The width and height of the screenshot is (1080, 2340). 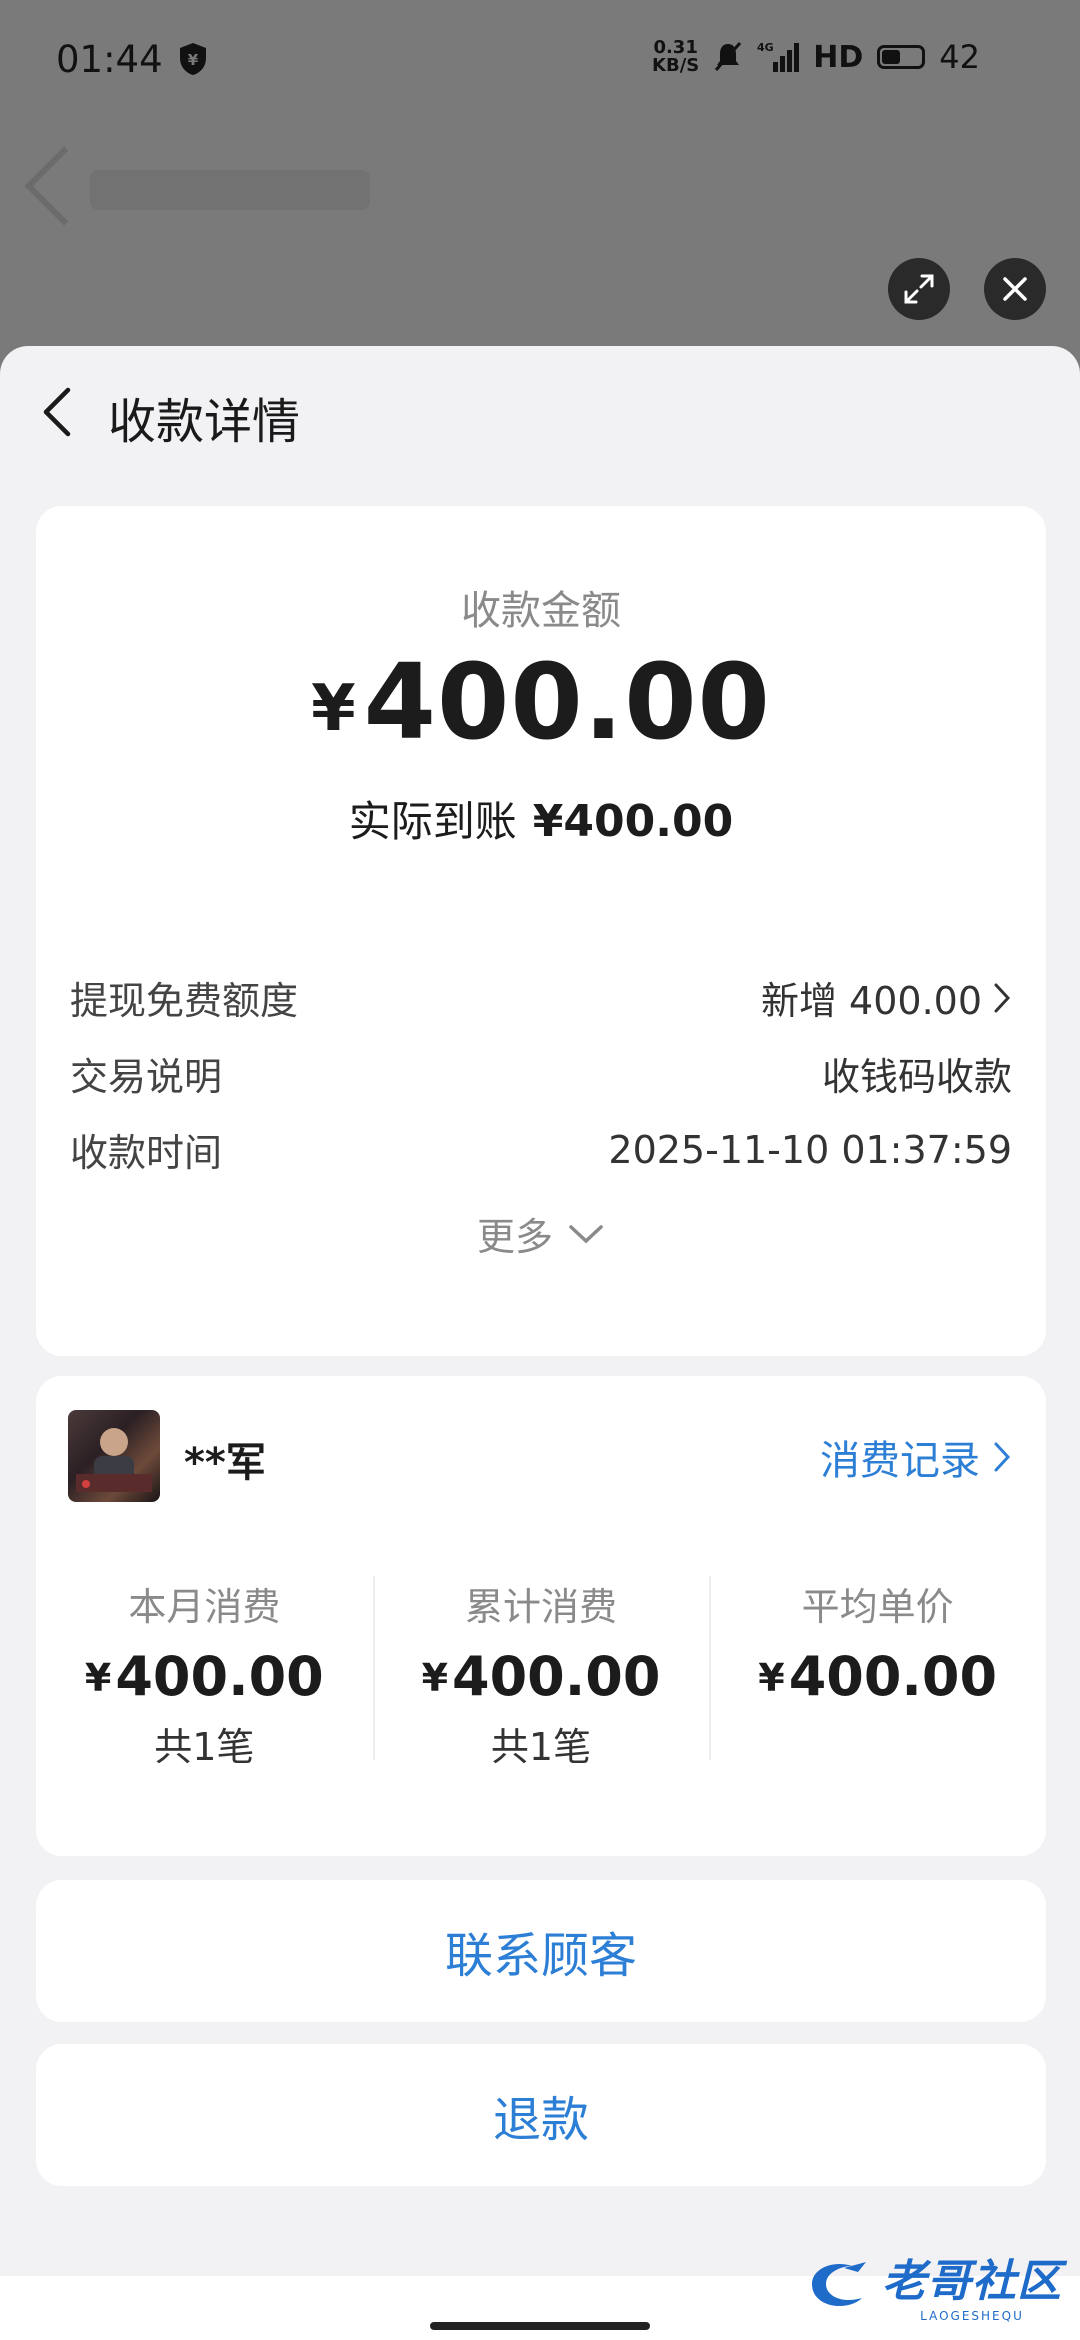 I want to click on header: 收款详情, so click(x=540, y=411).